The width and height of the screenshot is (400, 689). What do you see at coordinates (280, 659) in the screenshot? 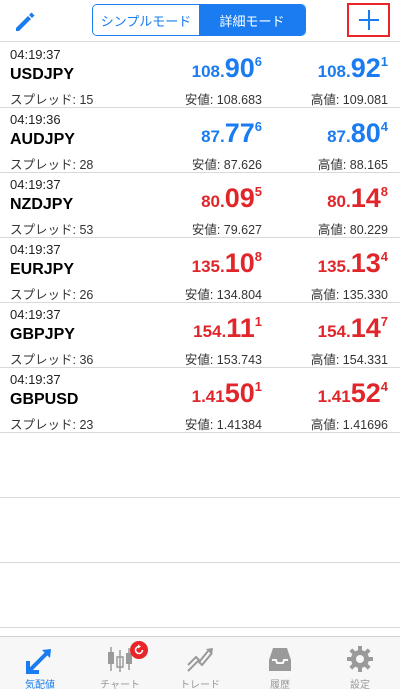
I see `history-inbox-icon` at bounding box center [280, 659].